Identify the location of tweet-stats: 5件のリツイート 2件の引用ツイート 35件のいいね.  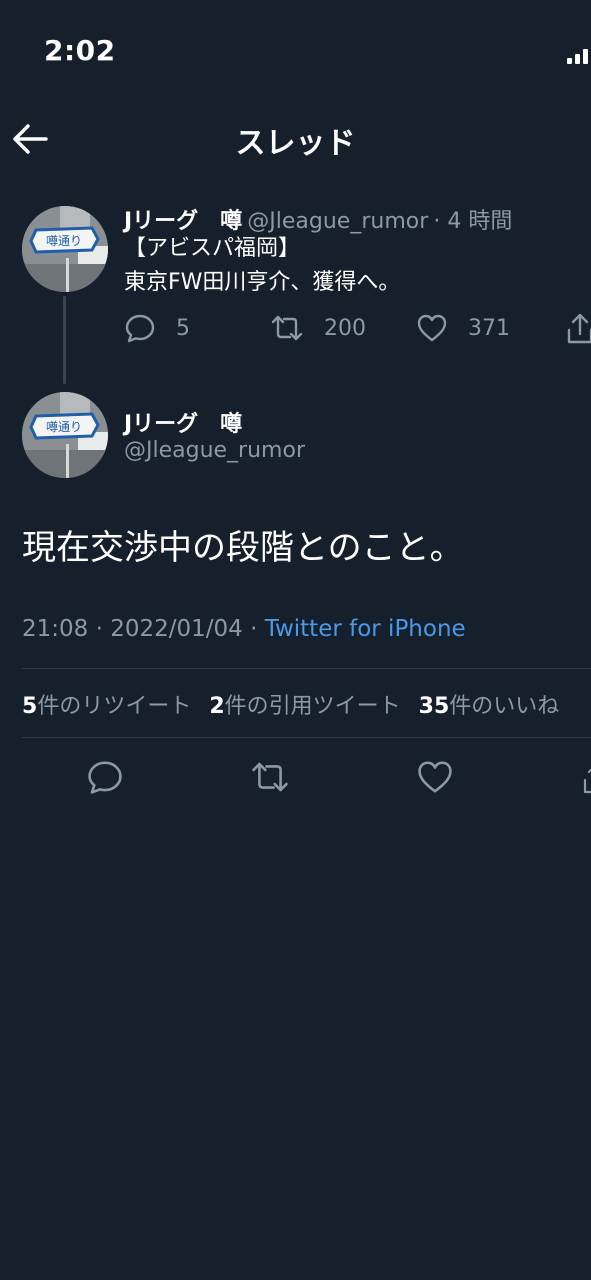
(290, 704).